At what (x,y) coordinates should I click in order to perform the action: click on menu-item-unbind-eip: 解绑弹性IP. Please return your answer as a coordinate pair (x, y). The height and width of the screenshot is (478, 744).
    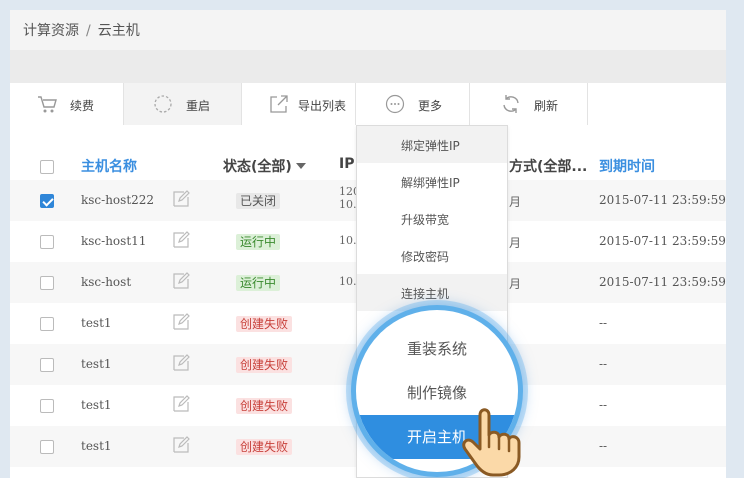
    Looking at the image, I should click on (432, 181).